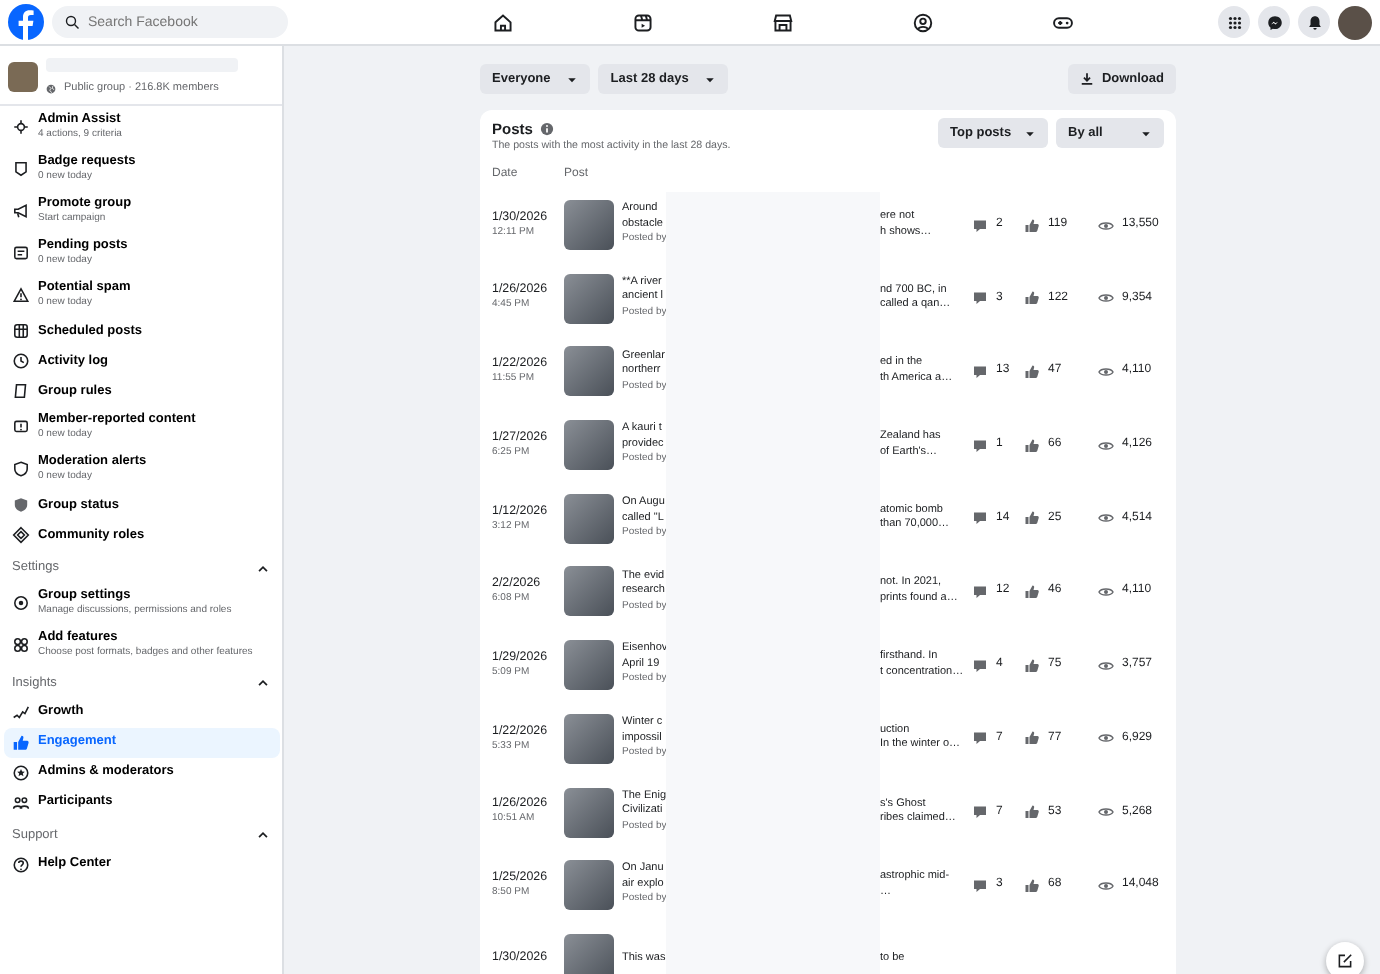 The height and width of the screenshot is (974, 1380). I want to click on home-icon, so click(502, 22).